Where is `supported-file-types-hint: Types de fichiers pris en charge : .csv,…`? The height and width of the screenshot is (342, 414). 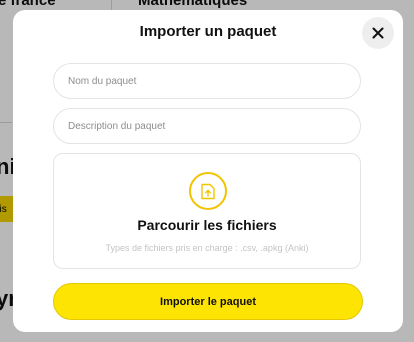 supported-file-types-hint: Types de fichiers pris en charge : .csv,… is located at coordinates (207, 248).